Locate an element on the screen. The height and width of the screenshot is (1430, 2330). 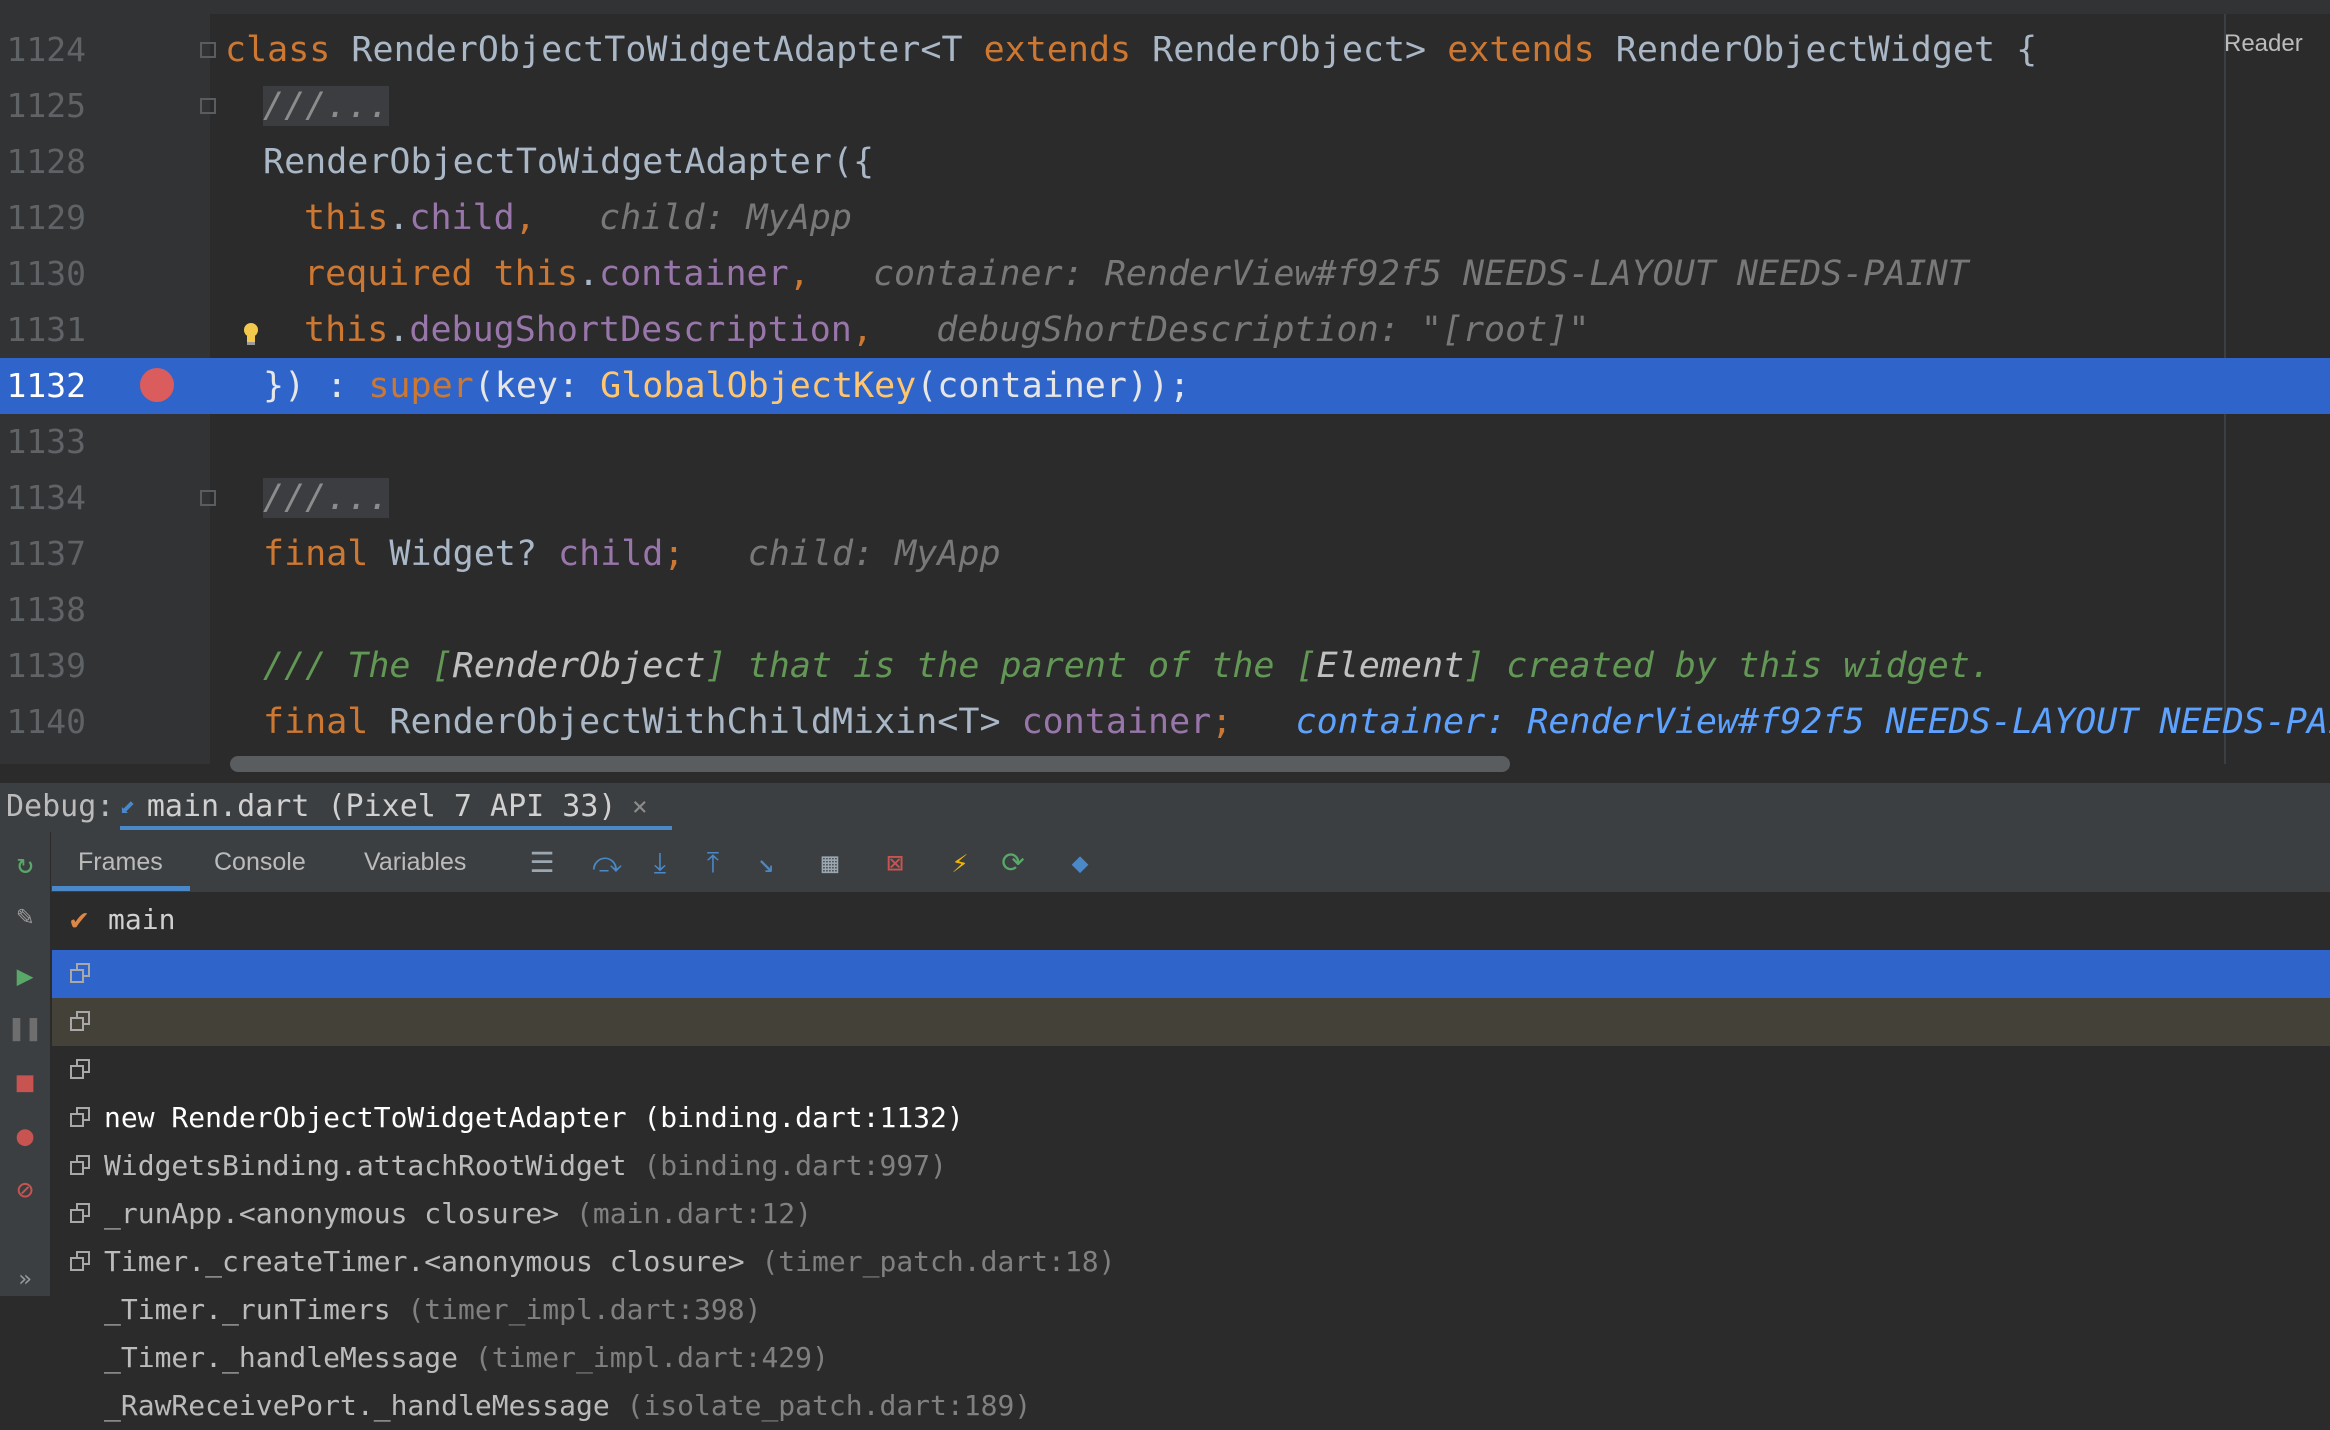
hot-restart-icon: ⟳ is located at coordinates (1013, 863).